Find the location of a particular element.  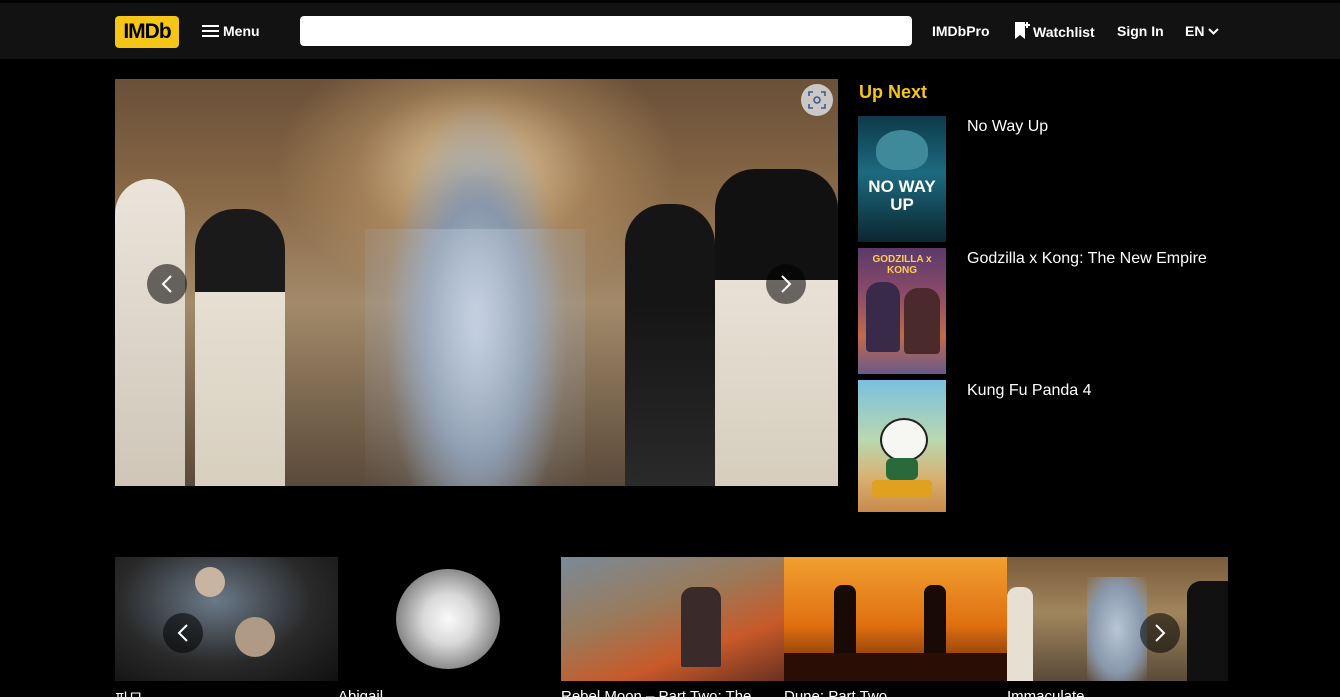

image-zoom-button is located at coordinates (817, 100).